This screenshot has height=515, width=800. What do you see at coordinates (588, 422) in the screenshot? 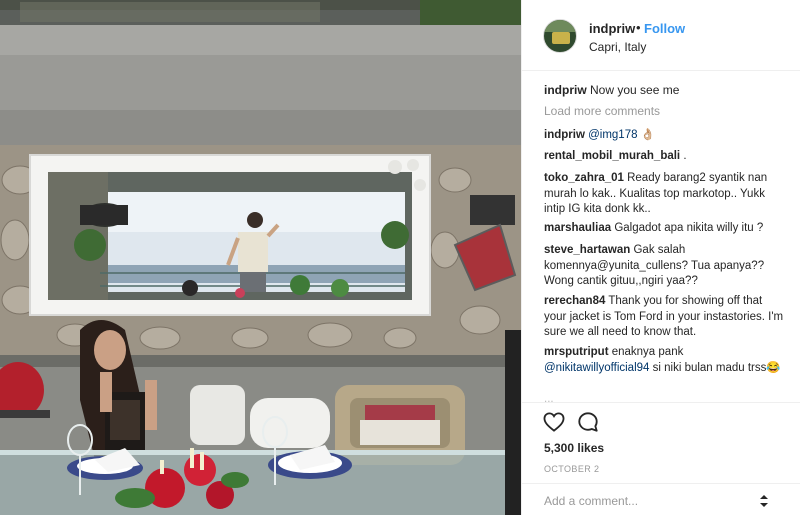
I see `comment-bubble-icon` at bounding box center [588, 422].